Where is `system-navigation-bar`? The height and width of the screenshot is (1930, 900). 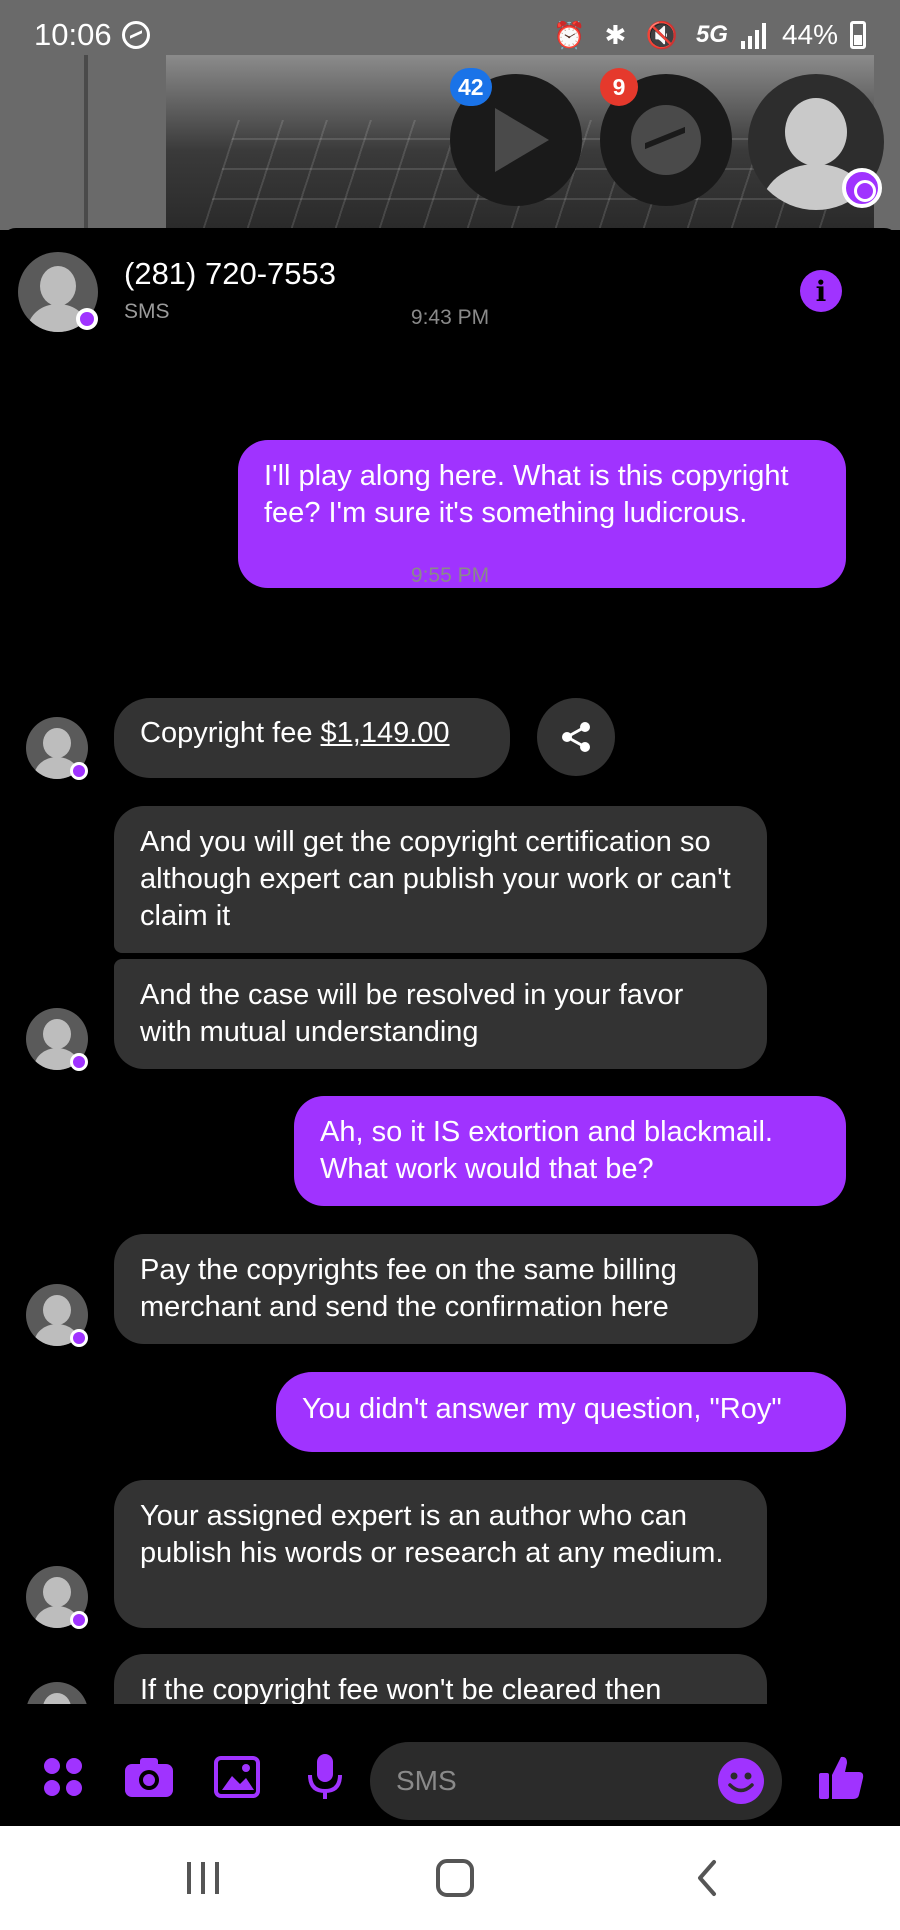
system-navigation-bar is located at coordinates (450, 1878).